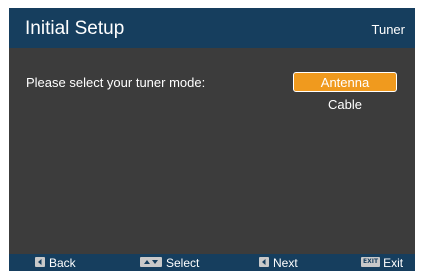 This screenshot has height=271, width=424. Describe the element at coordinates (382, 263) in the screenshot. I see `exit-hint: EXIT Exit` at that location.